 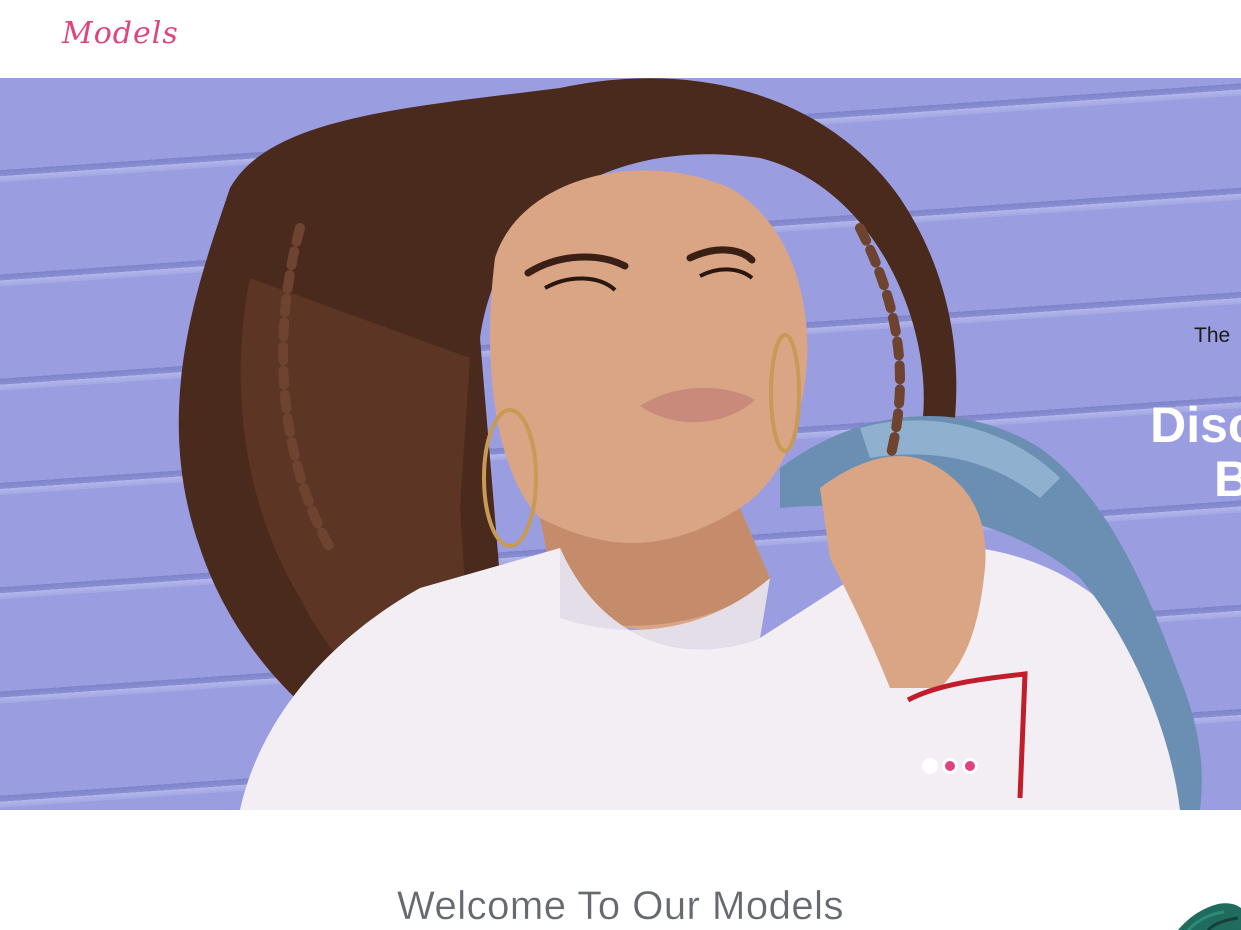 What do you see at coordinates (1209, 916) in the screenshot?
I see `plant-decoration-icon` at bounding box center [1209, 916].